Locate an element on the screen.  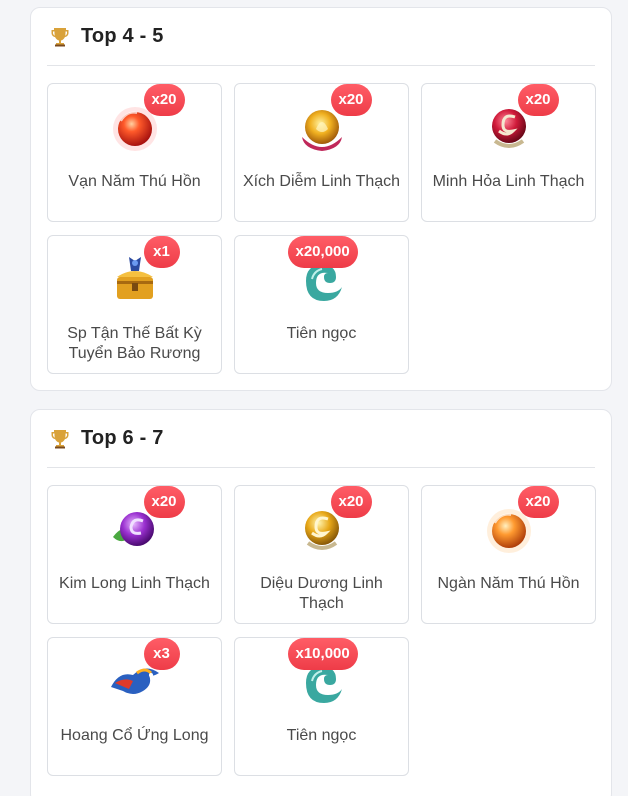
item-name: Diệu Dương Linh Thạch is located at coordinates (321, 593).